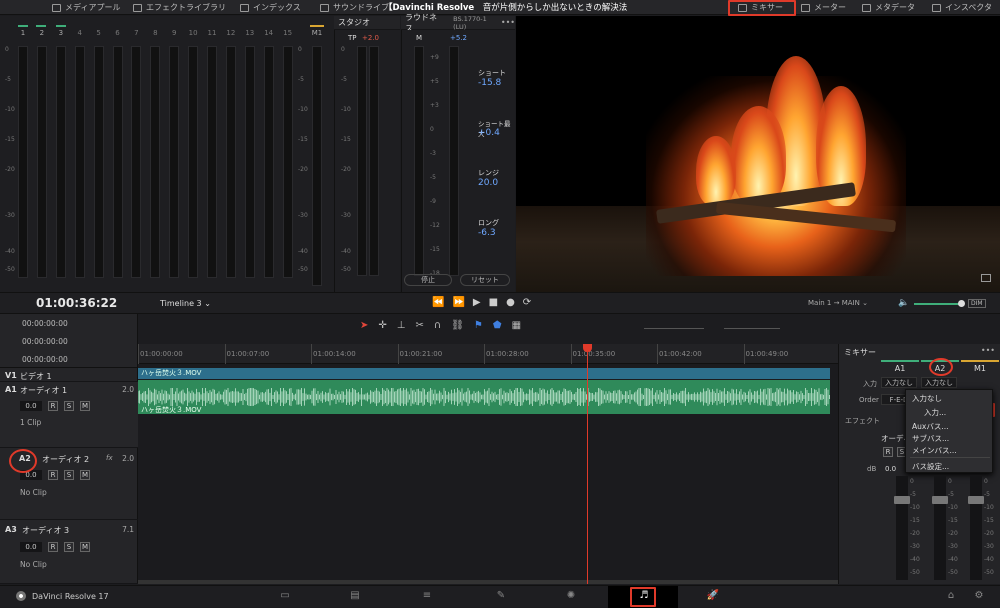  I want to click on studio-scale-tick: -20, so click(346, 169).